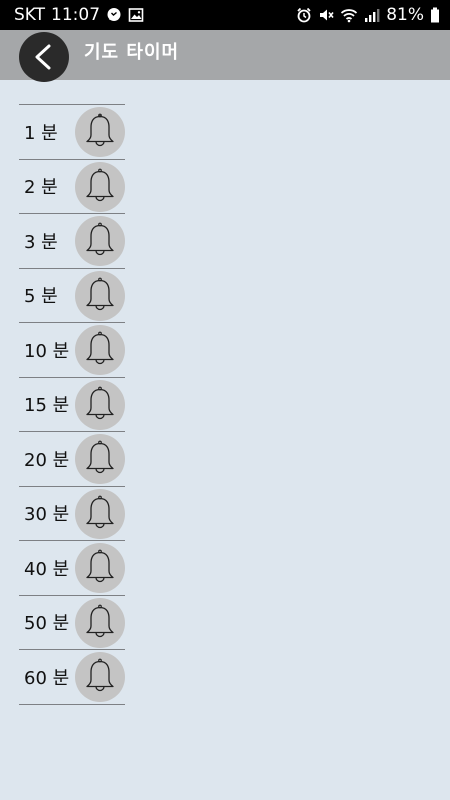 The height and width of the screenshot is (800, 450). What do you see at coordinates (47, 351) in the screenshot?
I see `timer-label: 10 분` at bounding box center [47, 351].